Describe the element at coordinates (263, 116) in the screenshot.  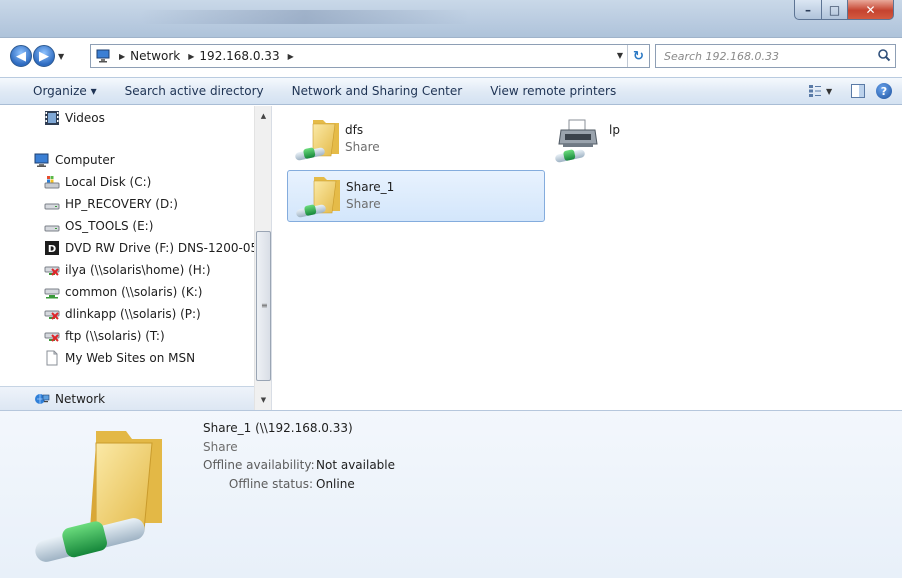
I see `scroll-up-arrow-icon: ▲` at that location.